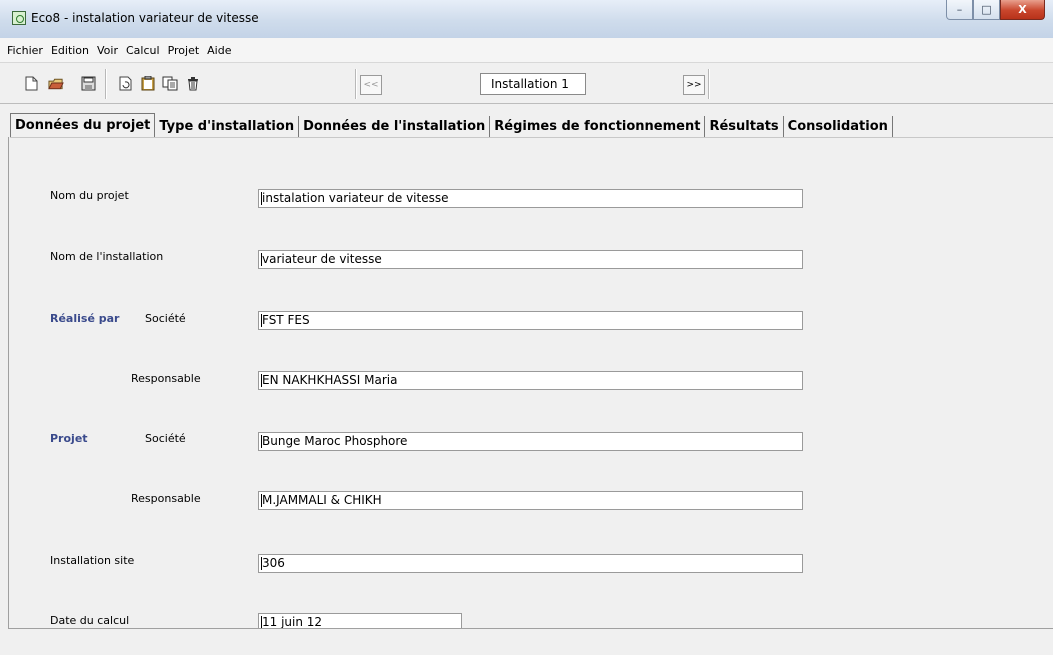 The width and height of the screenshot is (1053, 655). I want to click on menu-voir: Voir, so click(107, 50).